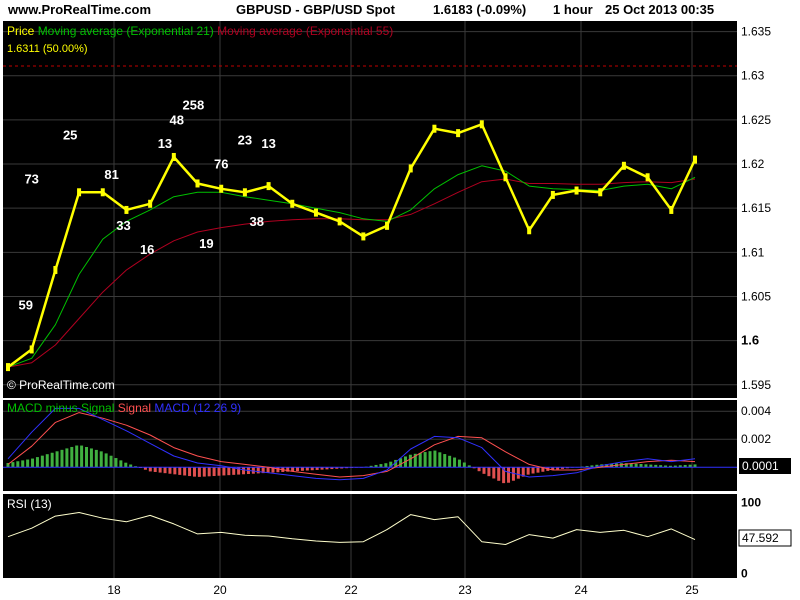 The width and height of the screenshot is (800, 600). Describe the element at coordinates (220, 590) in the screenshot. I see `x-tick-label: 20` at that location.